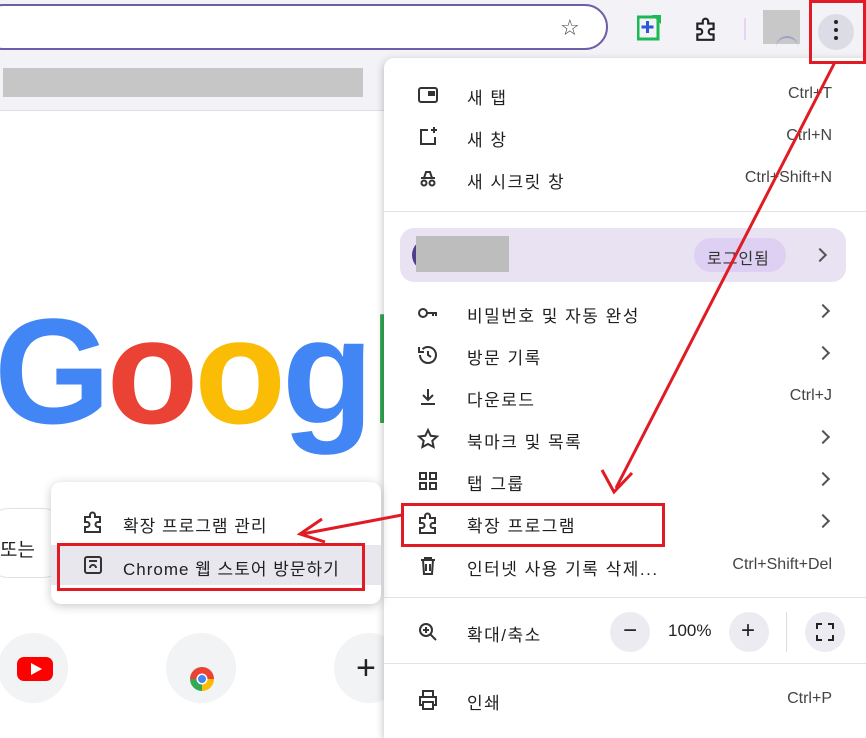 The image size is (866, 738). What do you see at coordinates (525, 442) in the screenshot?
I see `menu-item-label: 북마크 및 목록` at bounding box center [525, 442].